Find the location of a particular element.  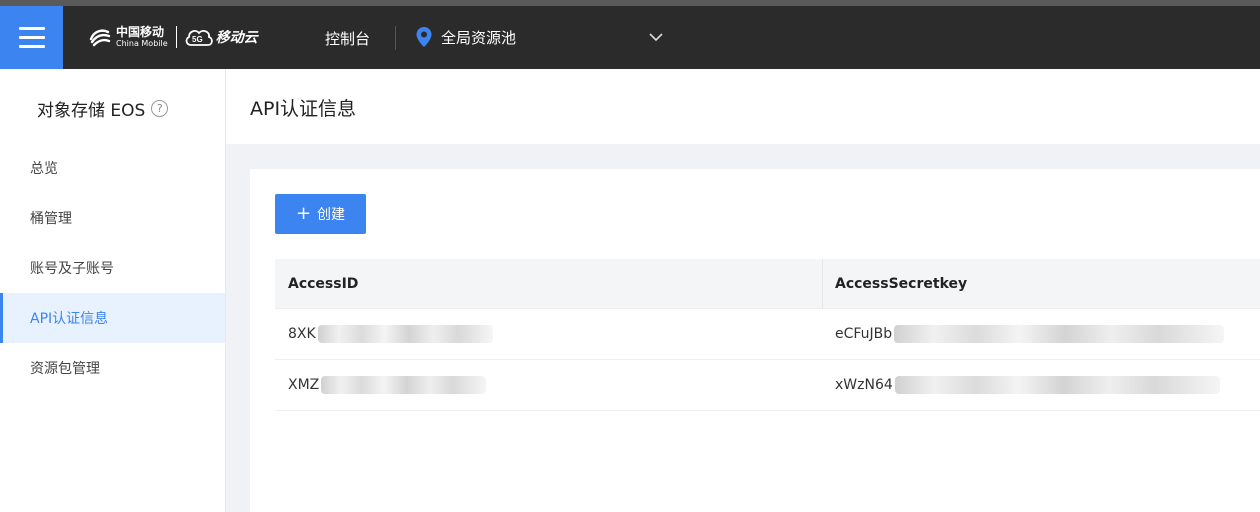

column-divider is located at coordinates (822, 284).